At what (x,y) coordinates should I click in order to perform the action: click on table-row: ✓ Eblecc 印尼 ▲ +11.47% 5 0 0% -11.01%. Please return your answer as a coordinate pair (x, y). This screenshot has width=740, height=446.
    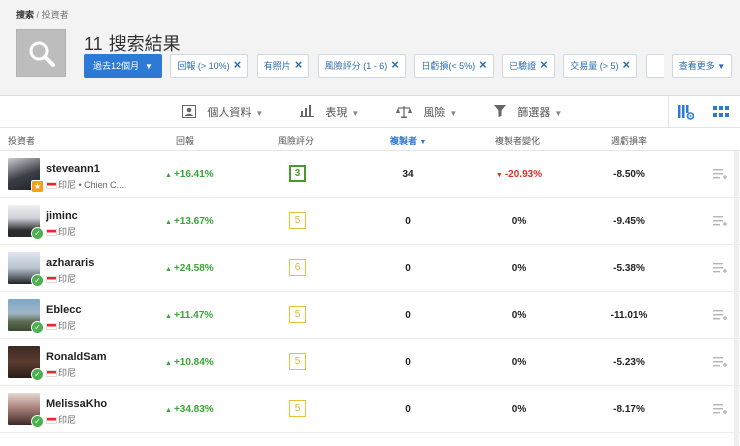
    Looking at the image, I should click on (370, 315).